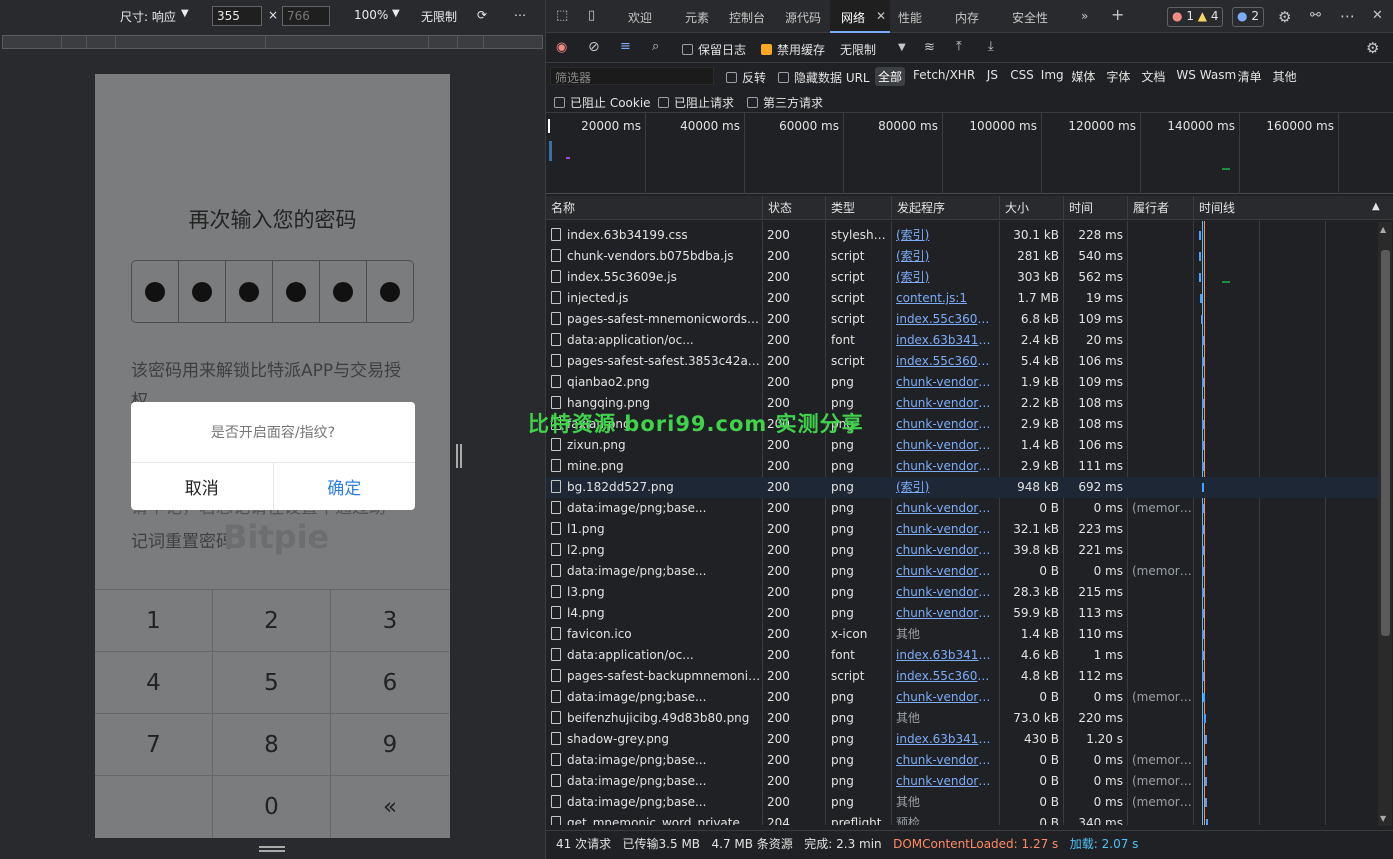 This screenshot has height=859, width=1393. Describe the element at coordinates (1195, 17) in the screenshot. I see `issues-badge: ● 1 ▲ 4` at that location.